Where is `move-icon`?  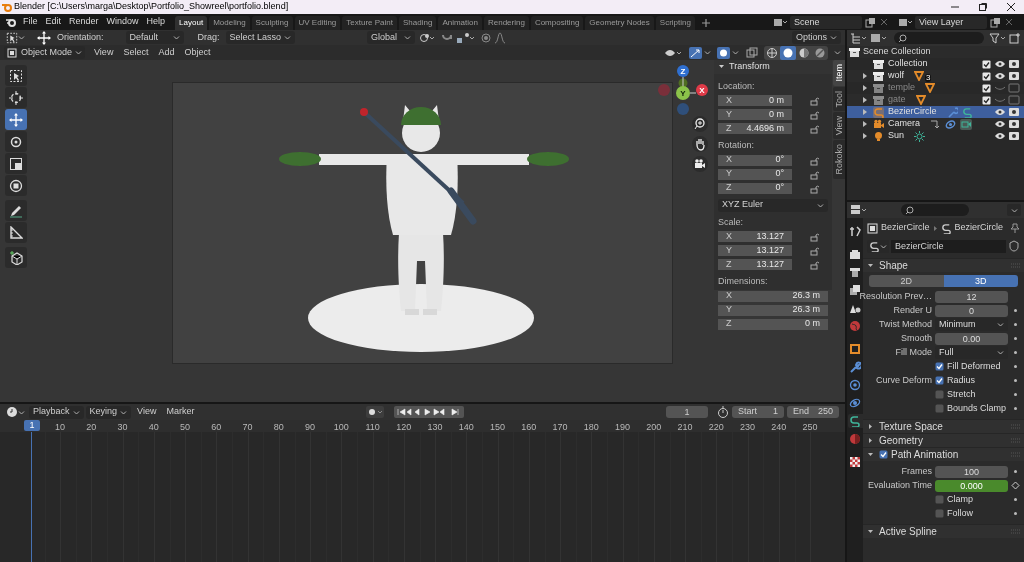 move-icon is located at coordinates (44, 37).